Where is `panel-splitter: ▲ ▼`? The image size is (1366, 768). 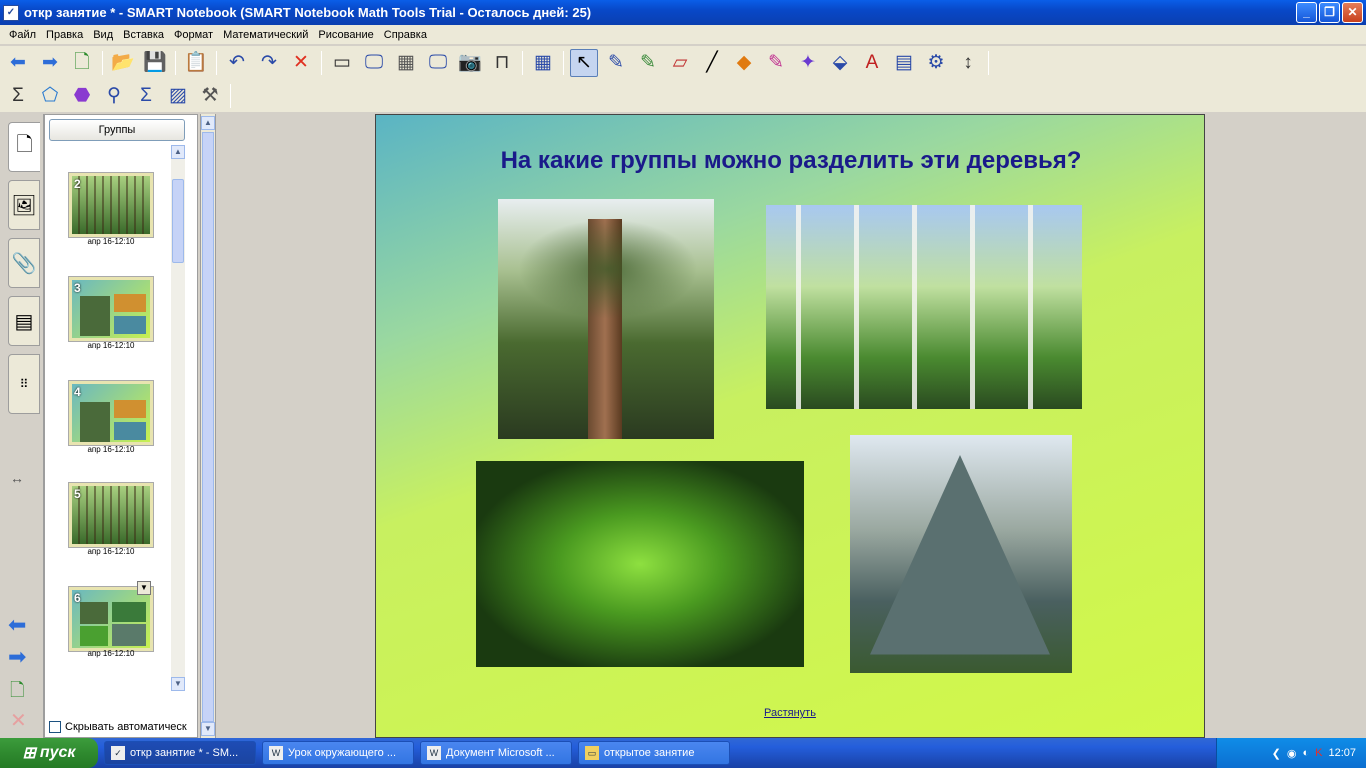 panel-splitter: ▲ ▼ is located at coordinates (208, 426).